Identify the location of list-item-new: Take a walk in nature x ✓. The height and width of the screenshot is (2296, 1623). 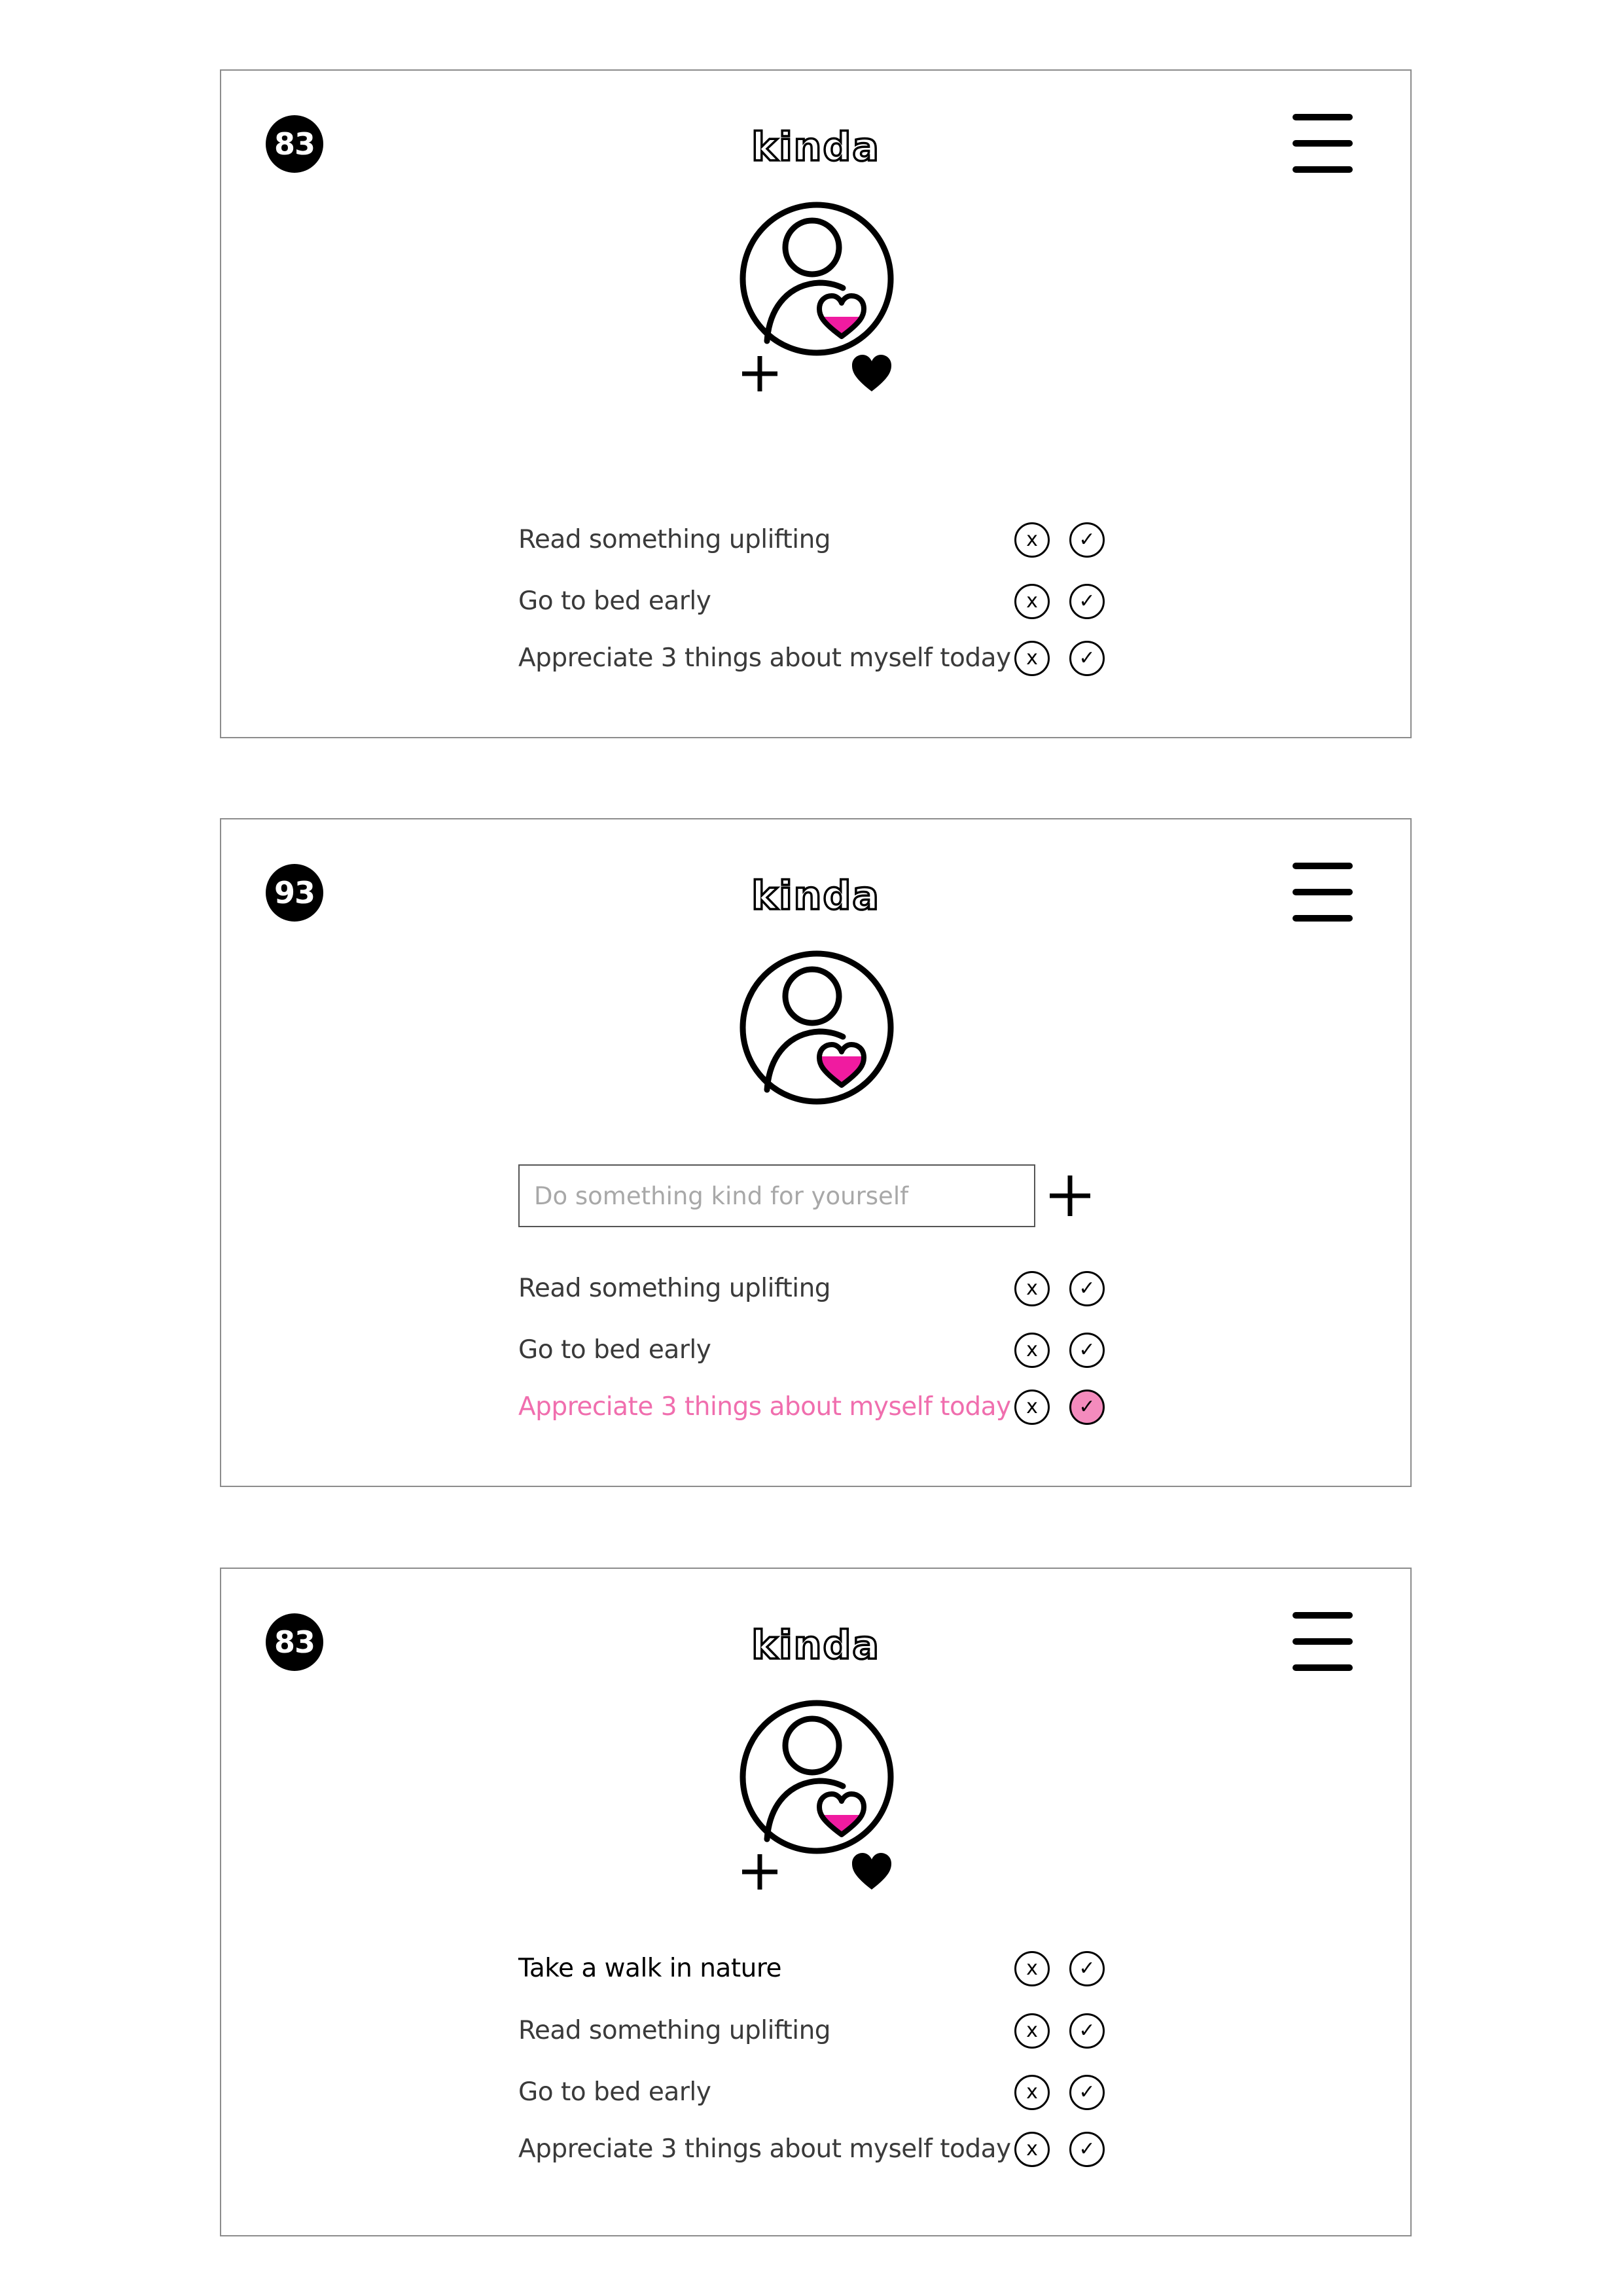
(815, 1970).